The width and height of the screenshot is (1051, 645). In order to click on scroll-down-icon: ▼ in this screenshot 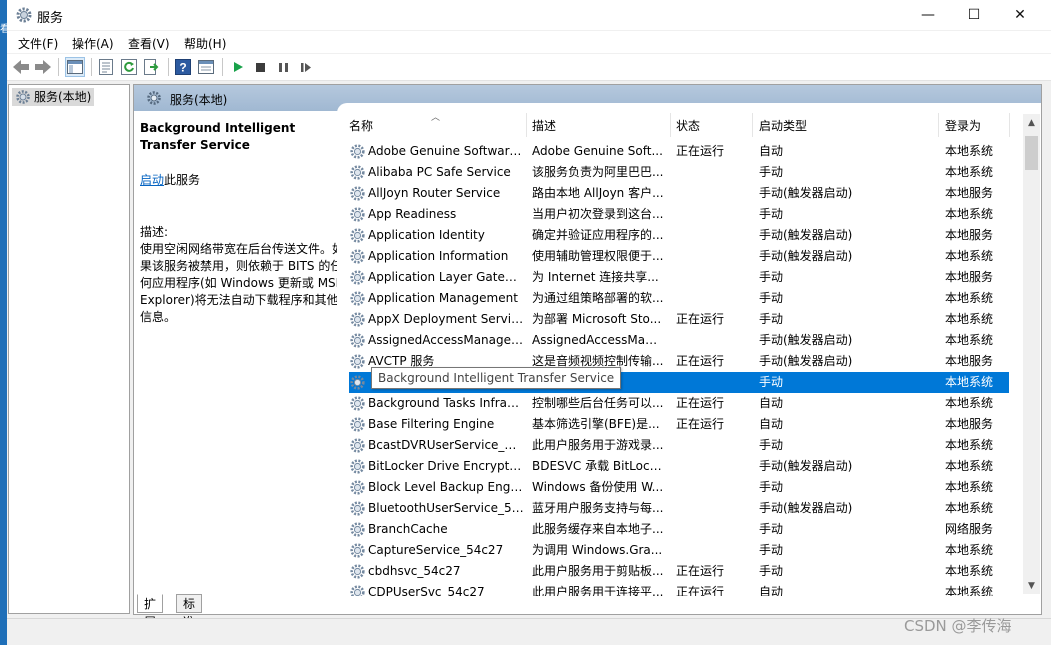, I will do `click(1031, 585)`.